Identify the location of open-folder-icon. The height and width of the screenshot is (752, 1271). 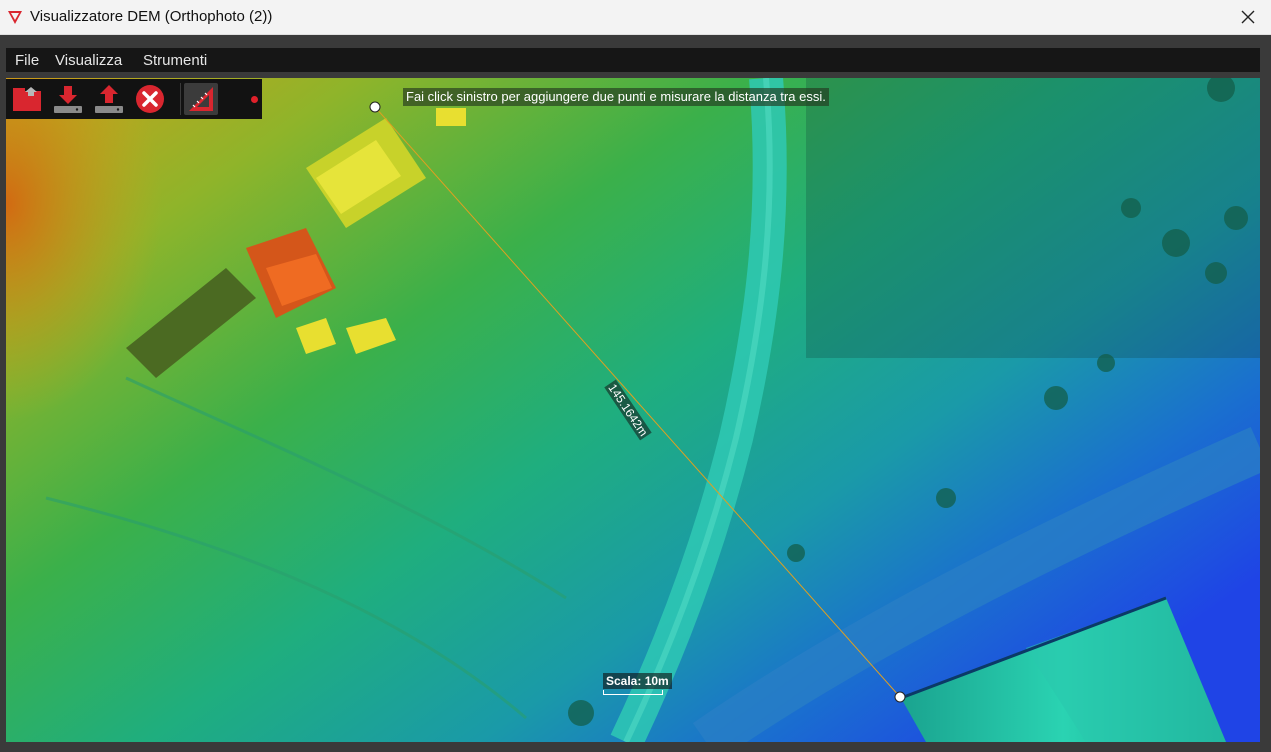
(27, 99).